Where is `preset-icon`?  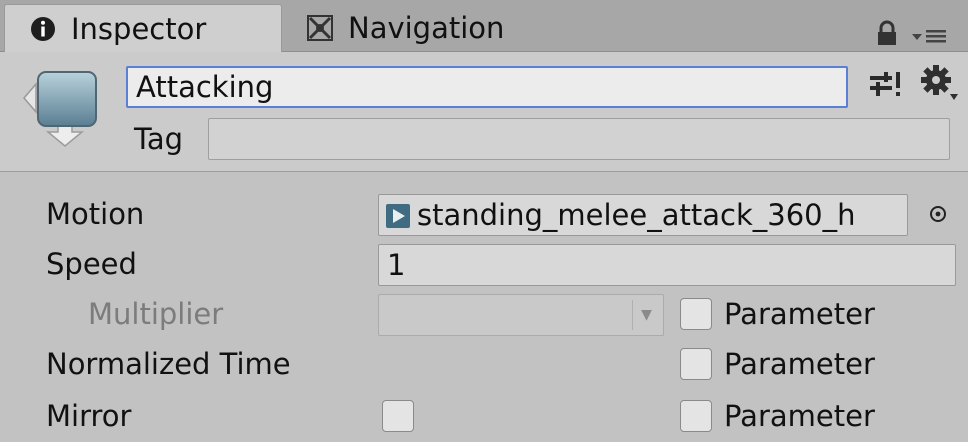 preset-icon is located at coordinates (886, 85).